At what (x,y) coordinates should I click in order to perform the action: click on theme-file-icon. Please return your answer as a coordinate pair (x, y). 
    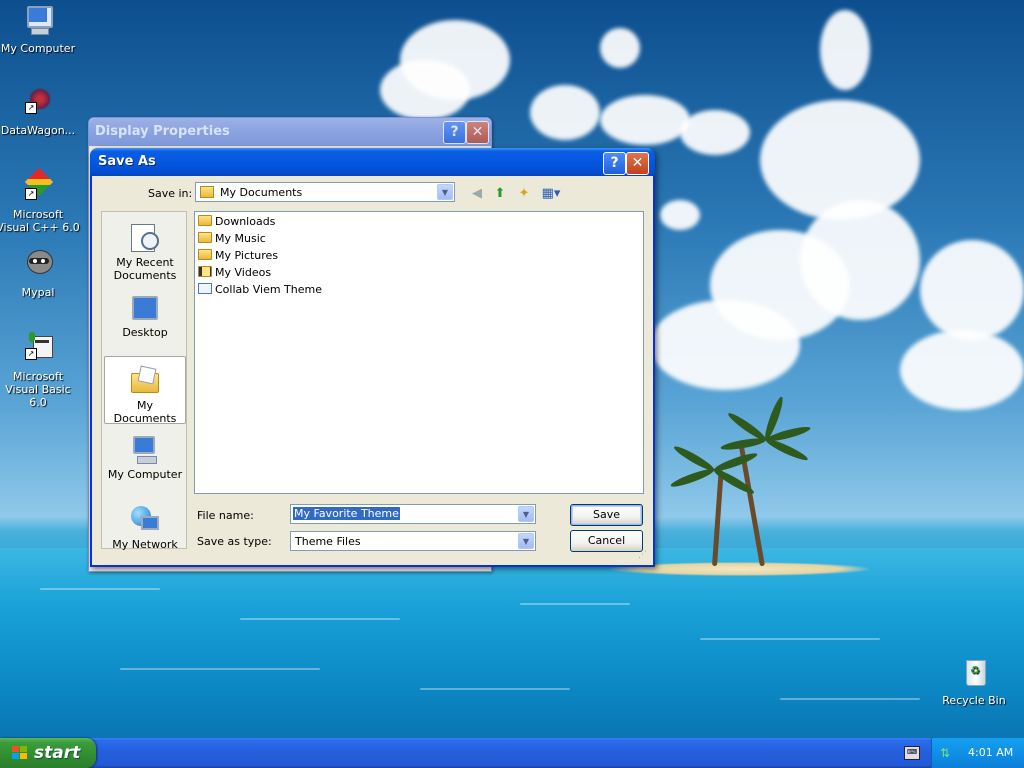
    Looking at the image, I should click on (205, 288).